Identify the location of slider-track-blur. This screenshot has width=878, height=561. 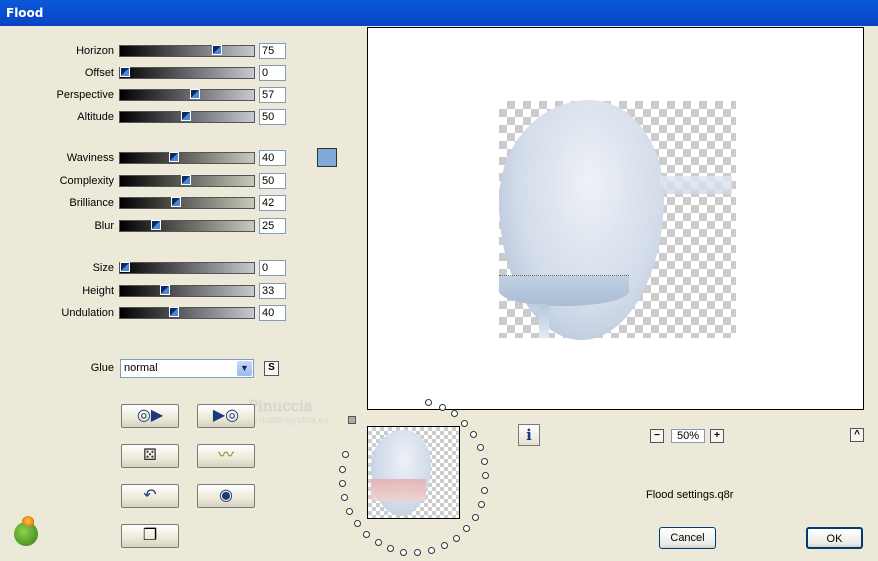
(187, 226).